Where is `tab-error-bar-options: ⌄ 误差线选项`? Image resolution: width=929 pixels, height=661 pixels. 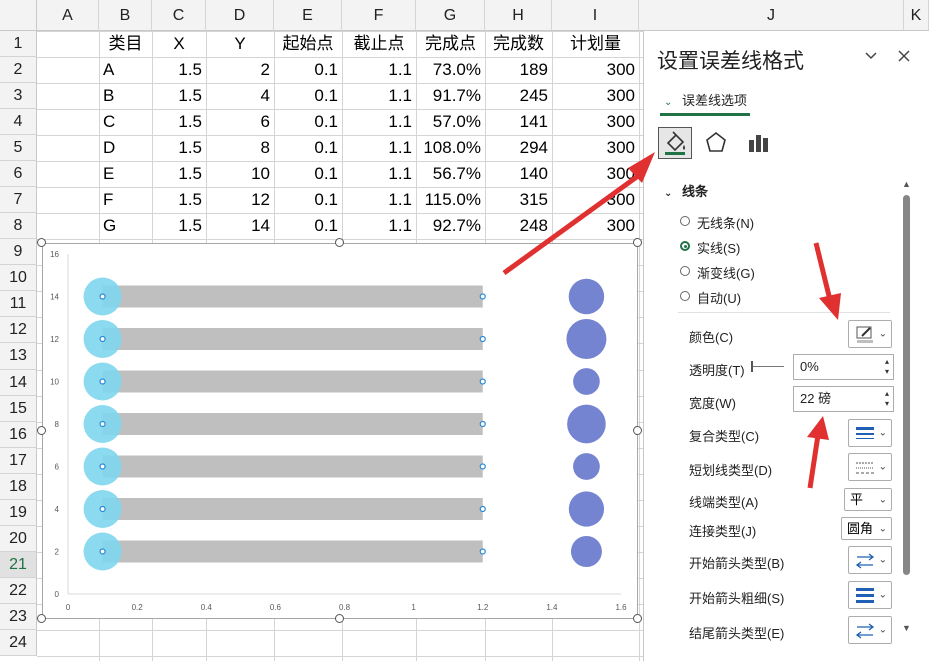 tab-error-bar-options: ⌄ 误差线选项 is located at coordinates (705, 99).